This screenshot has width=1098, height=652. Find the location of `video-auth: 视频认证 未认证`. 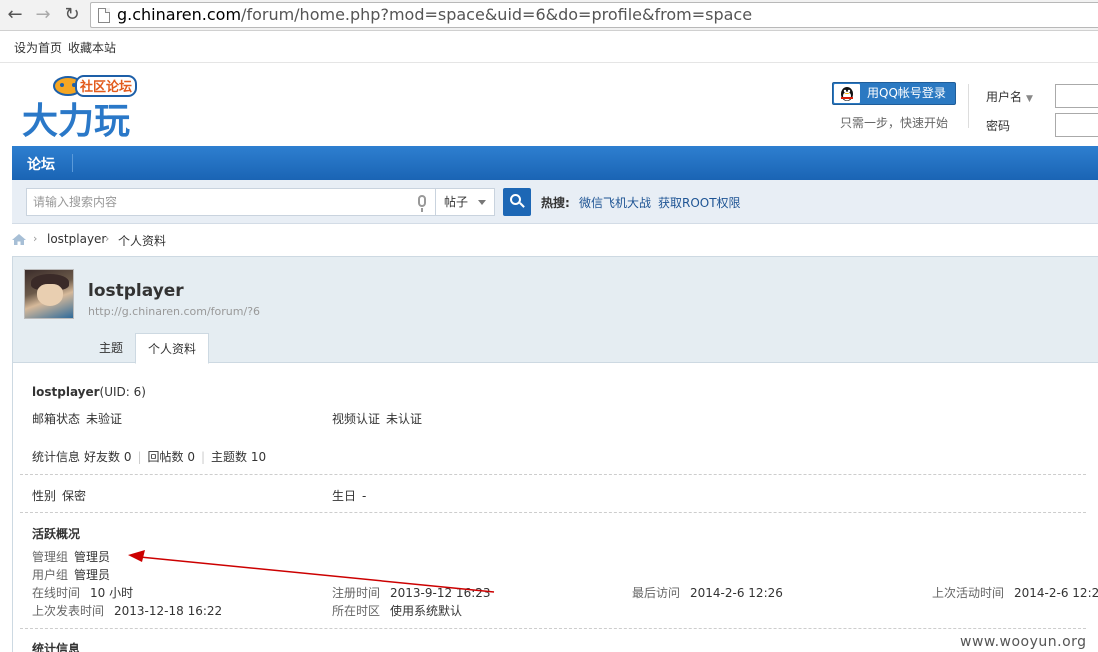

video-auth: 视频认证 未认证 is located at coordinates (377, 418).